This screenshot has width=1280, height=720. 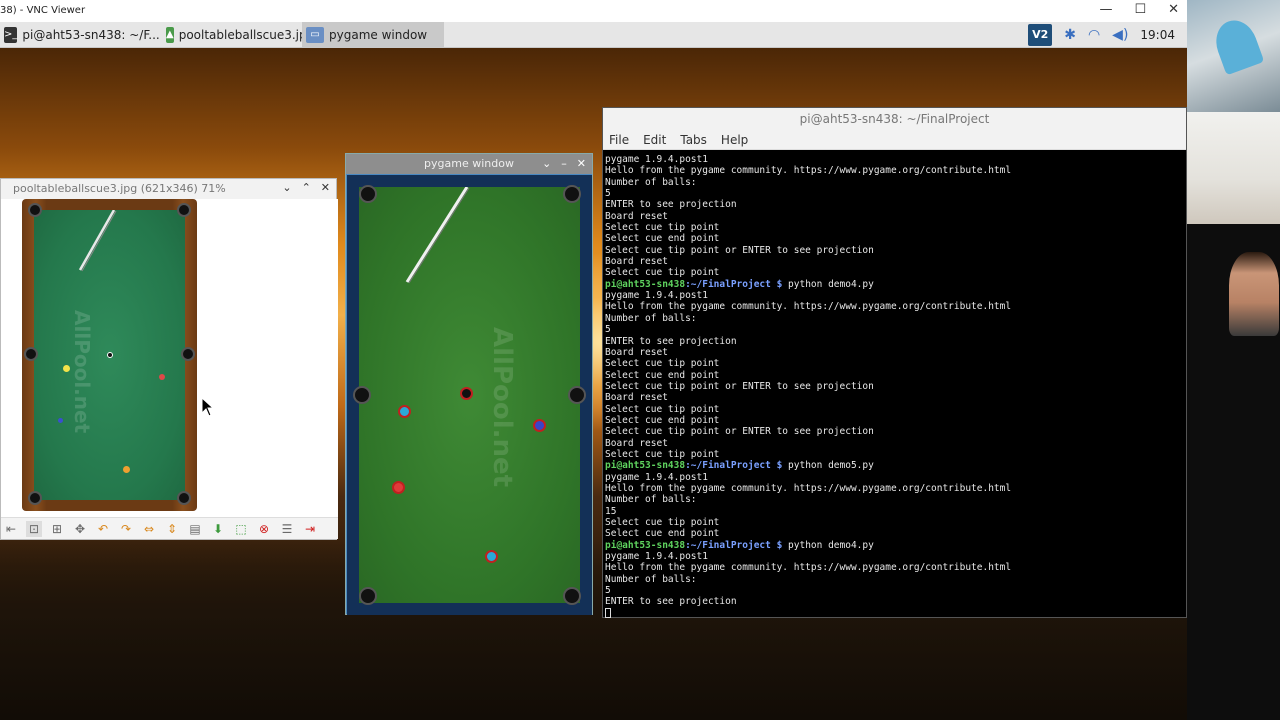 I want to click on pool-table-image: AllPool.net, so click(x=109, y=355).